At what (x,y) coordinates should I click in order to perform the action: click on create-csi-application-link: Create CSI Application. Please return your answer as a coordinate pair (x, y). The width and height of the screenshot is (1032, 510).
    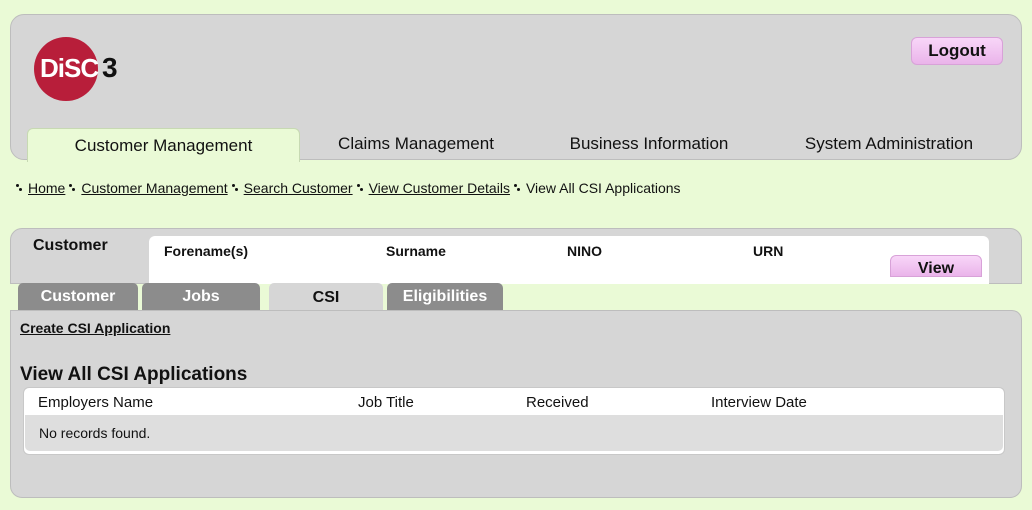
    Looking at the image, I should click on (95, 328).